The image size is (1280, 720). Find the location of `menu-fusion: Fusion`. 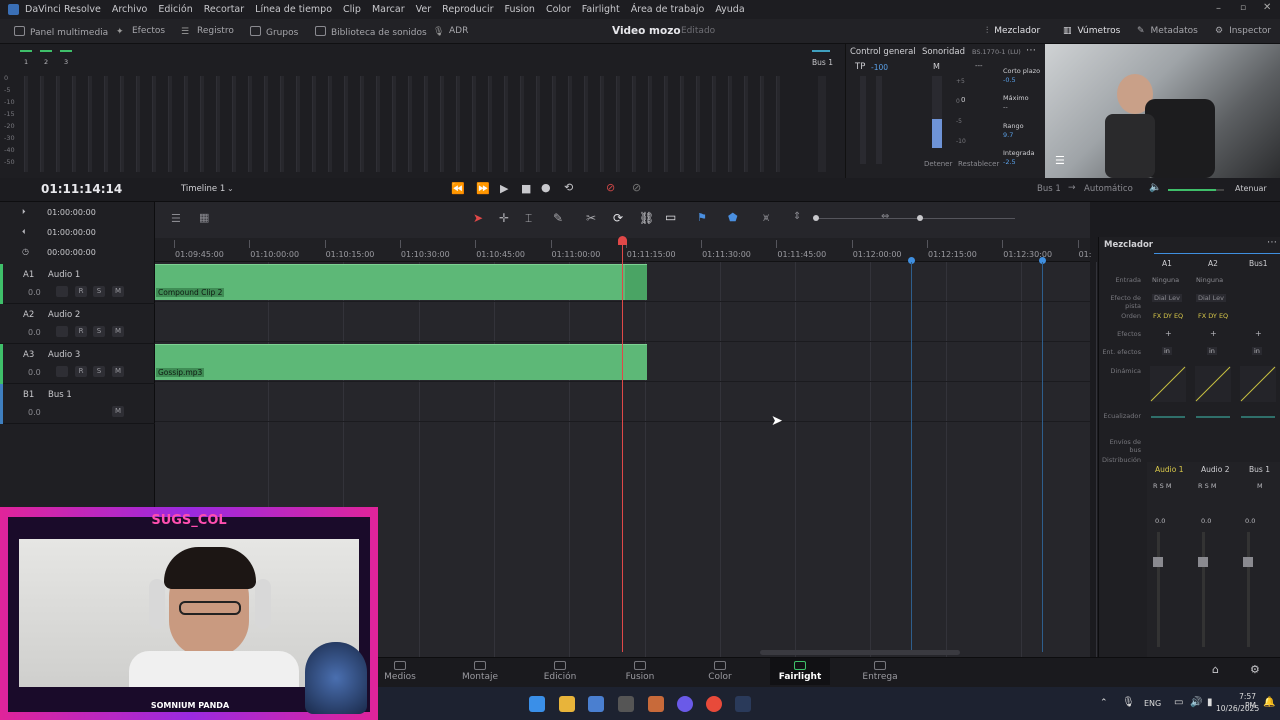

menu-fusion: Fusion is located at coordinates (520, 9).